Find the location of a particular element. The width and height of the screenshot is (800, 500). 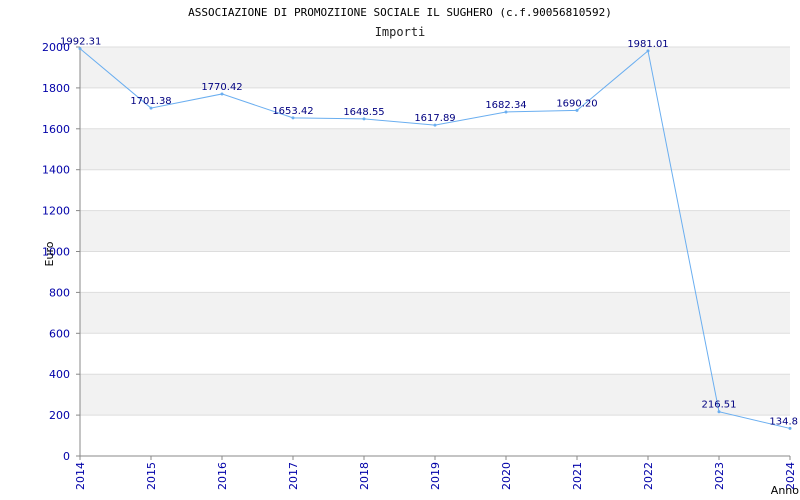

data-label: 216.51 is located at coordinates (719, 405).